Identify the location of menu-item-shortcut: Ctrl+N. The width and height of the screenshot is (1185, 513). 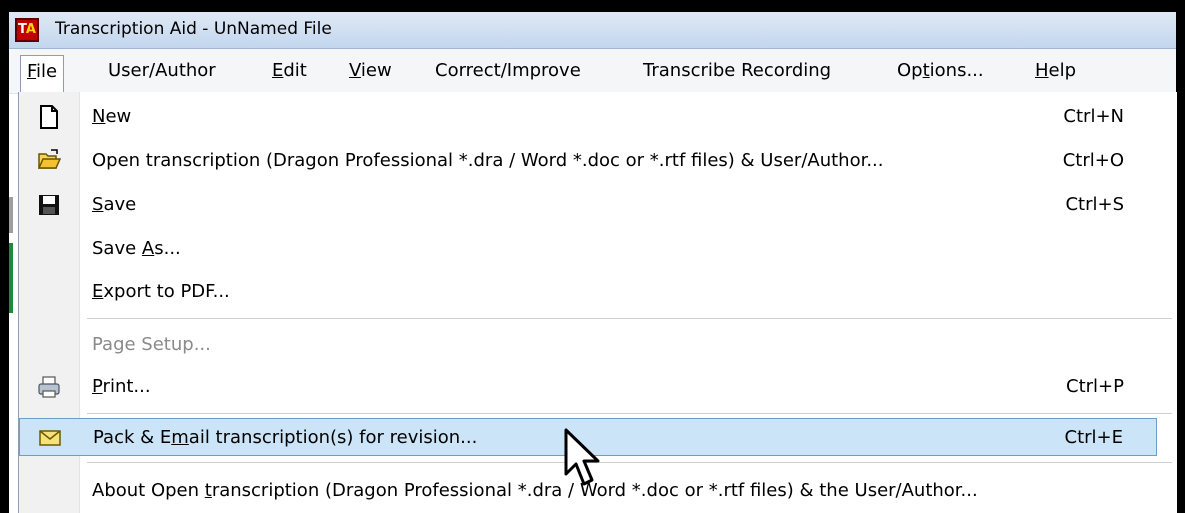
(1093, 116).